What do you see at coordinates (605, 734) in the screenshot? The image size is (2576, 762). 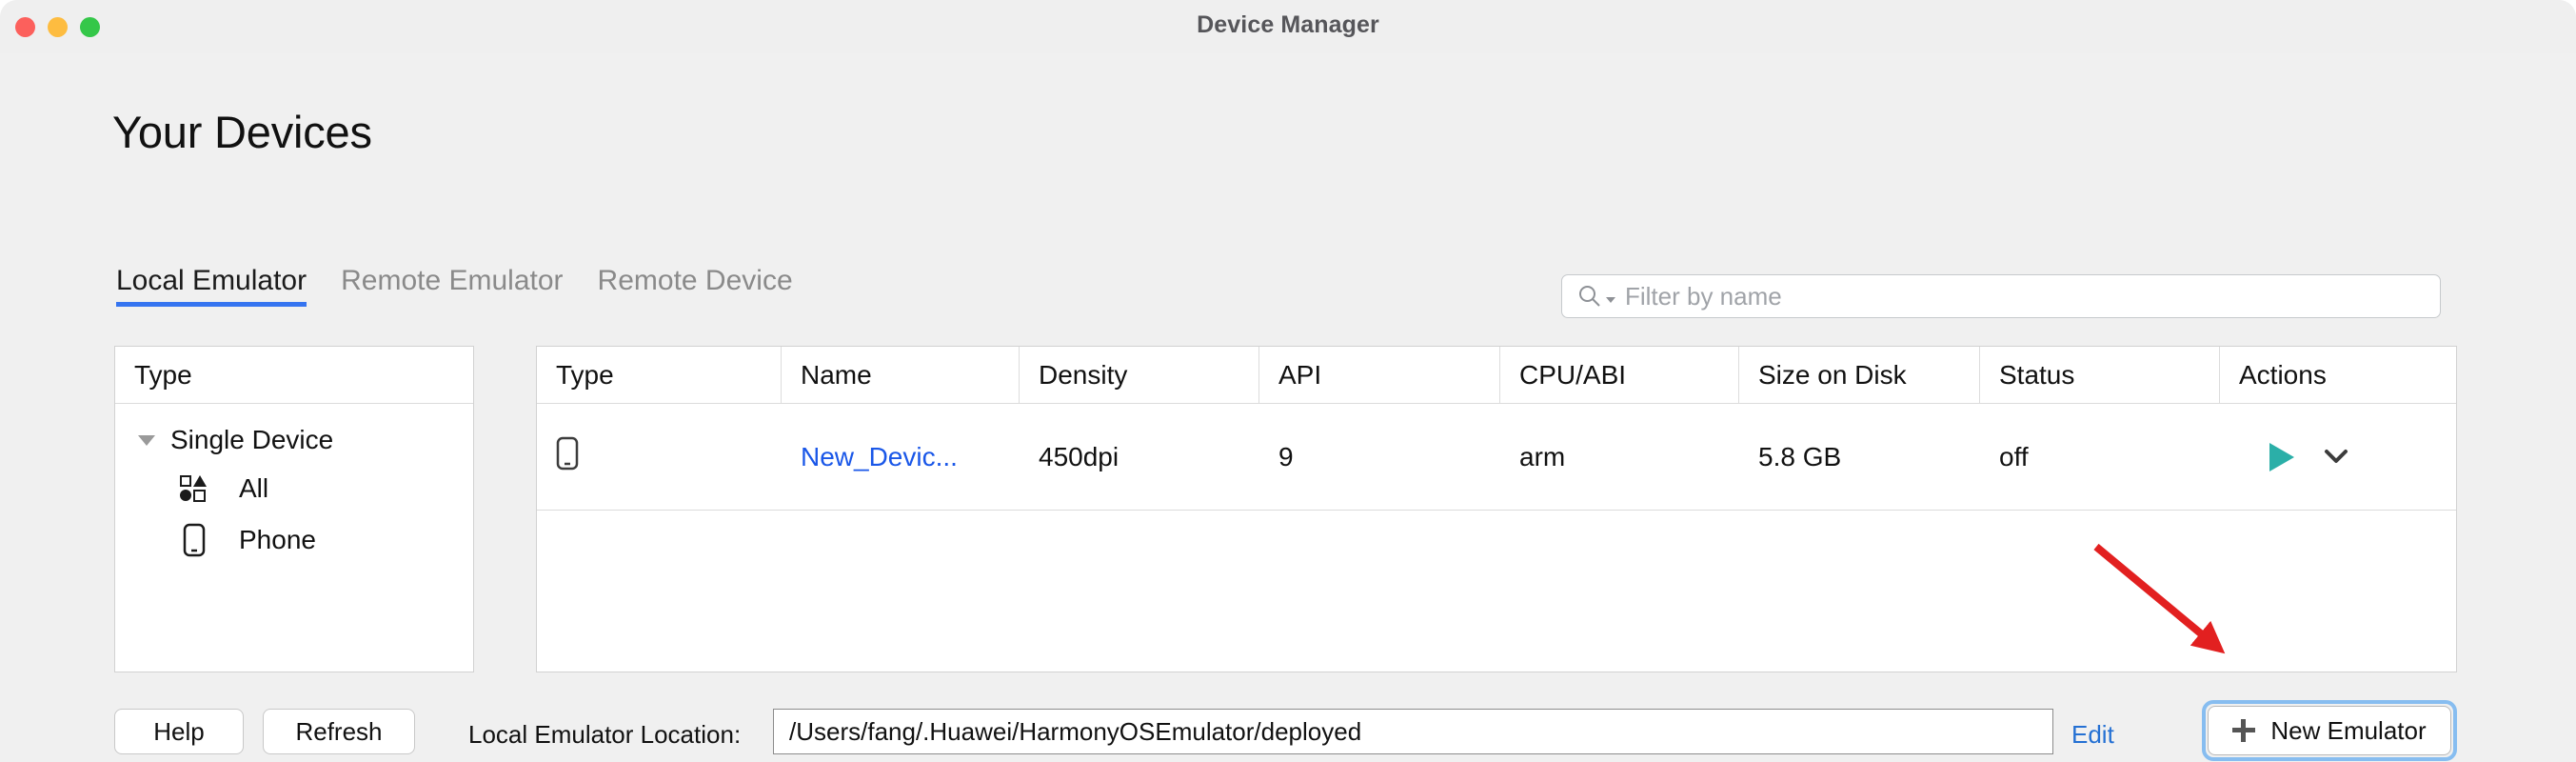 I see `local-emulator-location-label: Local Emulator Location:` at bounding box center [605, 734].